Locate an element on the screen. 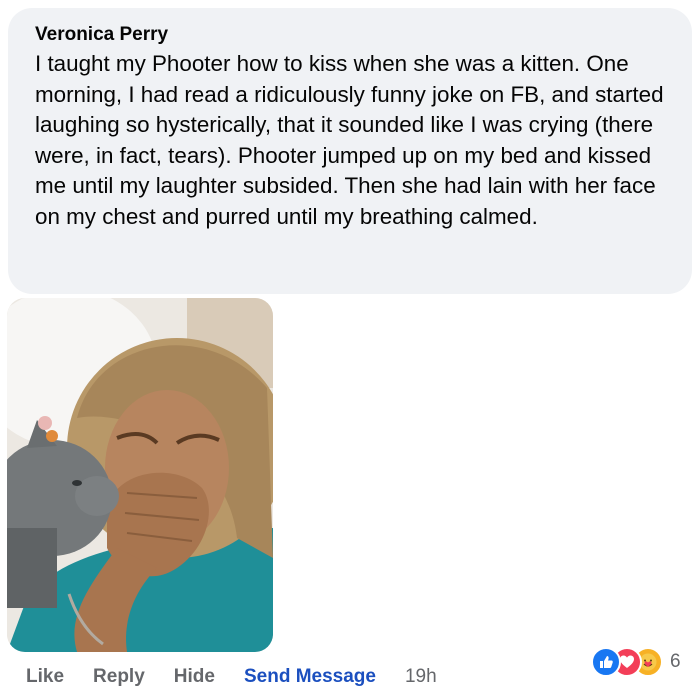 The width and height of the screenshot is (700, 700). reaction-summary: 6 is located at coordinates (636, 662).